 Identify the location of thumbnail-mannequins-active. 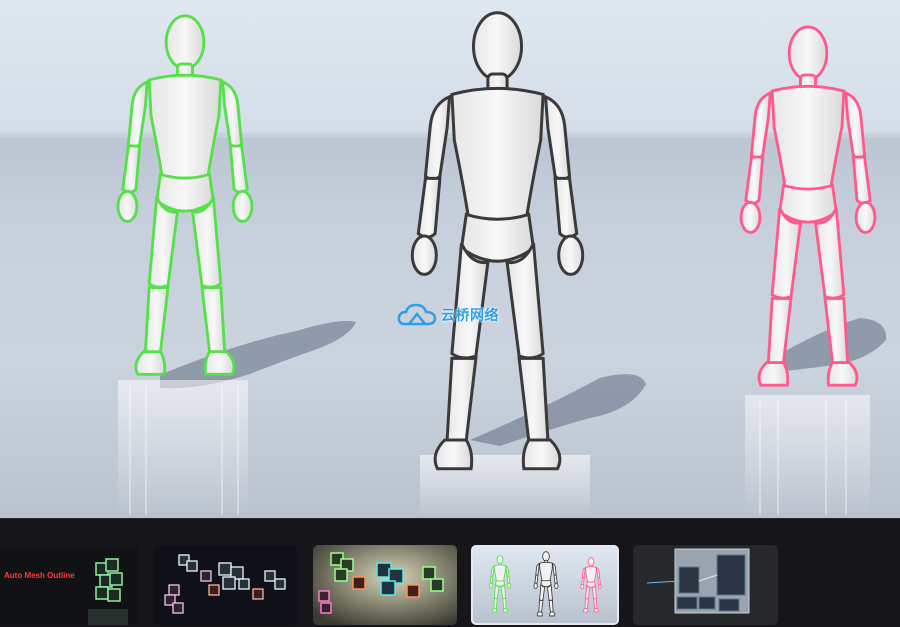
(545, 585).